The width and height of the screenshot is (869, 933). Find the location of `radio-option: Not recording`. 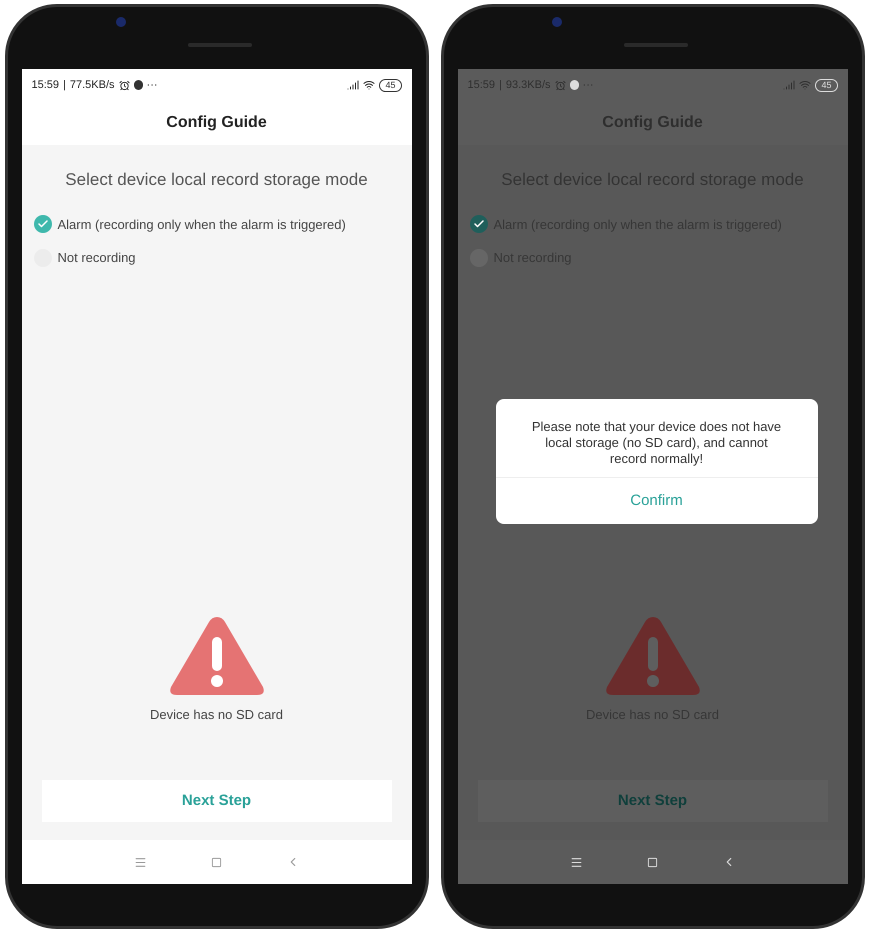

radio-option: Not recording is located at coordinates (223, 258).